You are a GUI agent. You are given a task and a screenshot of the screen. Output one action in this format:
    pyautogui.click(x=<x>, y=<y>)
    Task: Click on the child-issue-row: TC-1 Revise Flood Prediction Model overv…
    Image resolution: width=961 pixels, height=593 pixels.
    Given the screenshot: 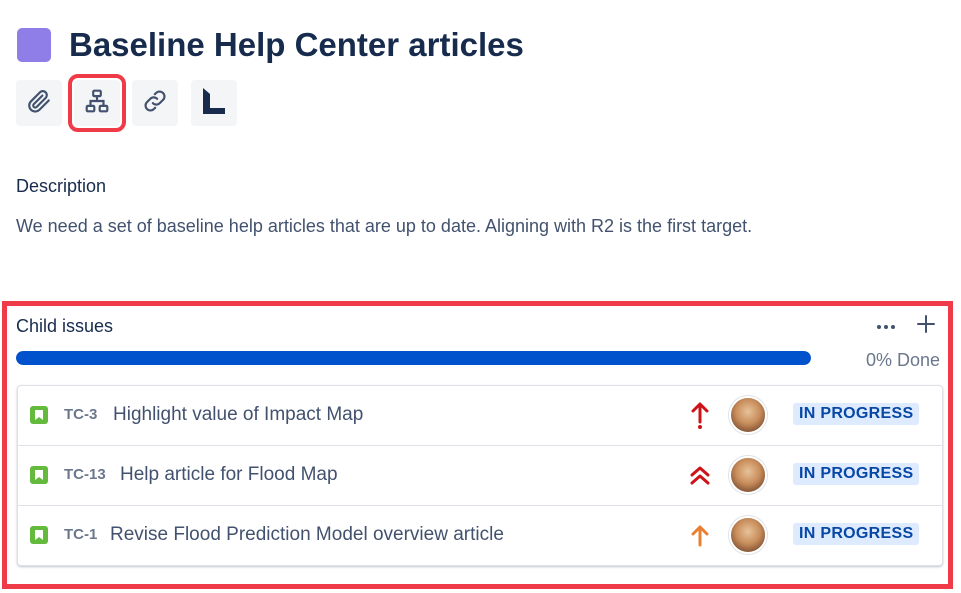 What is the action you would take?
    pyautogui.click(x=480, y=535)
    